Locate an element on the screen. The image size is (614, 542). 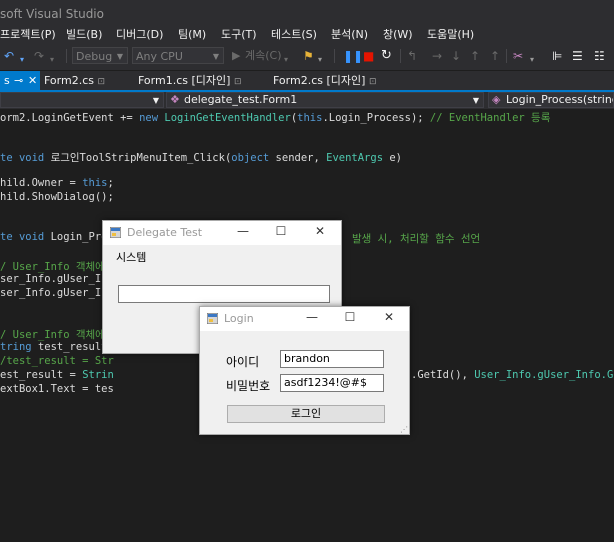
code-keyword: tring is located at coordinates (19, 347).